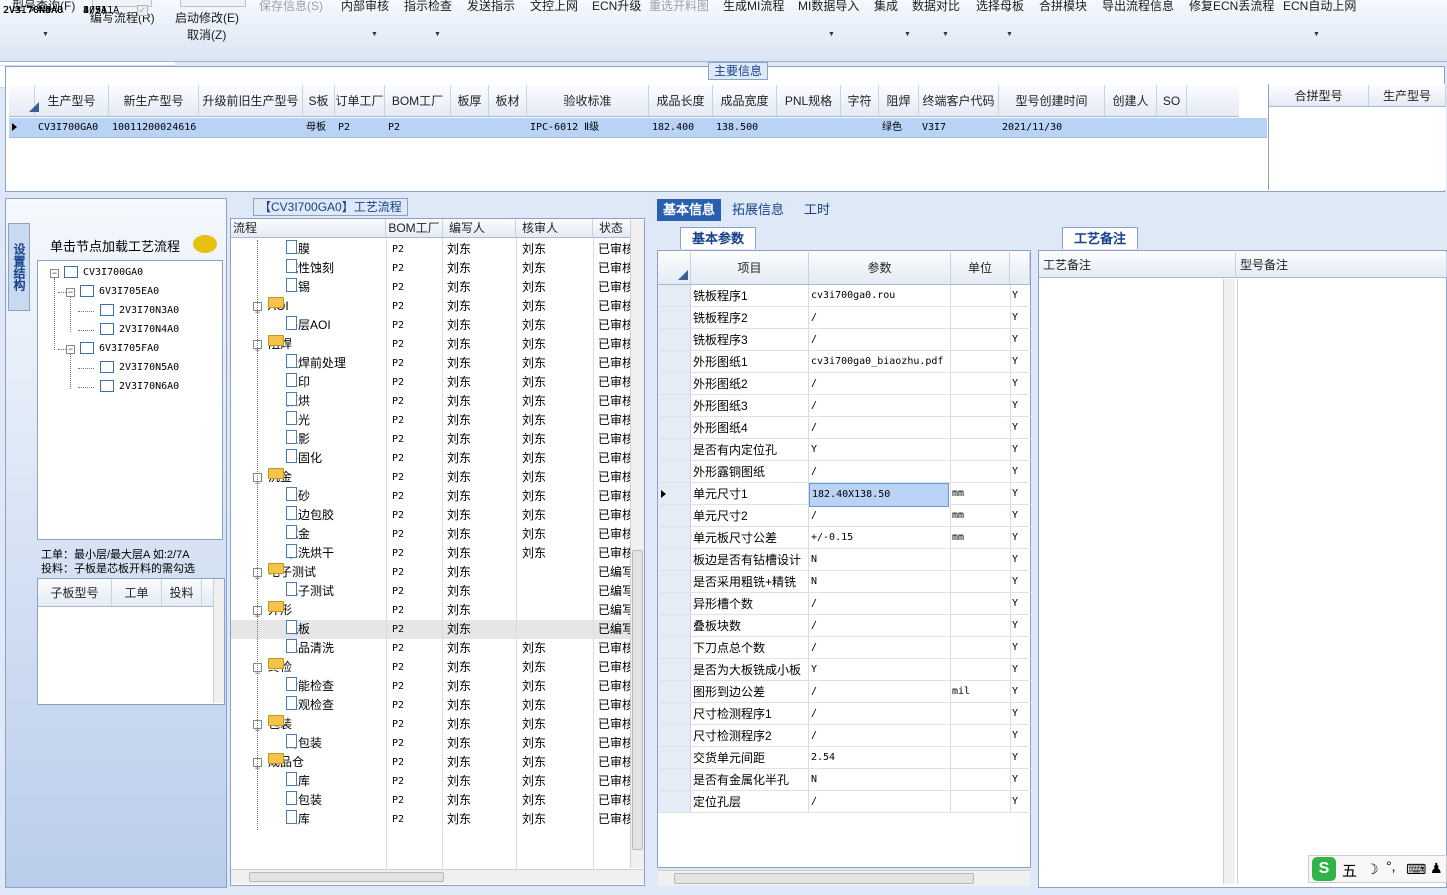 The width and height of the screenshot is (1447, 895). I want to click on param-row: 外形露铜图纸 / Y, so click(845, 472).